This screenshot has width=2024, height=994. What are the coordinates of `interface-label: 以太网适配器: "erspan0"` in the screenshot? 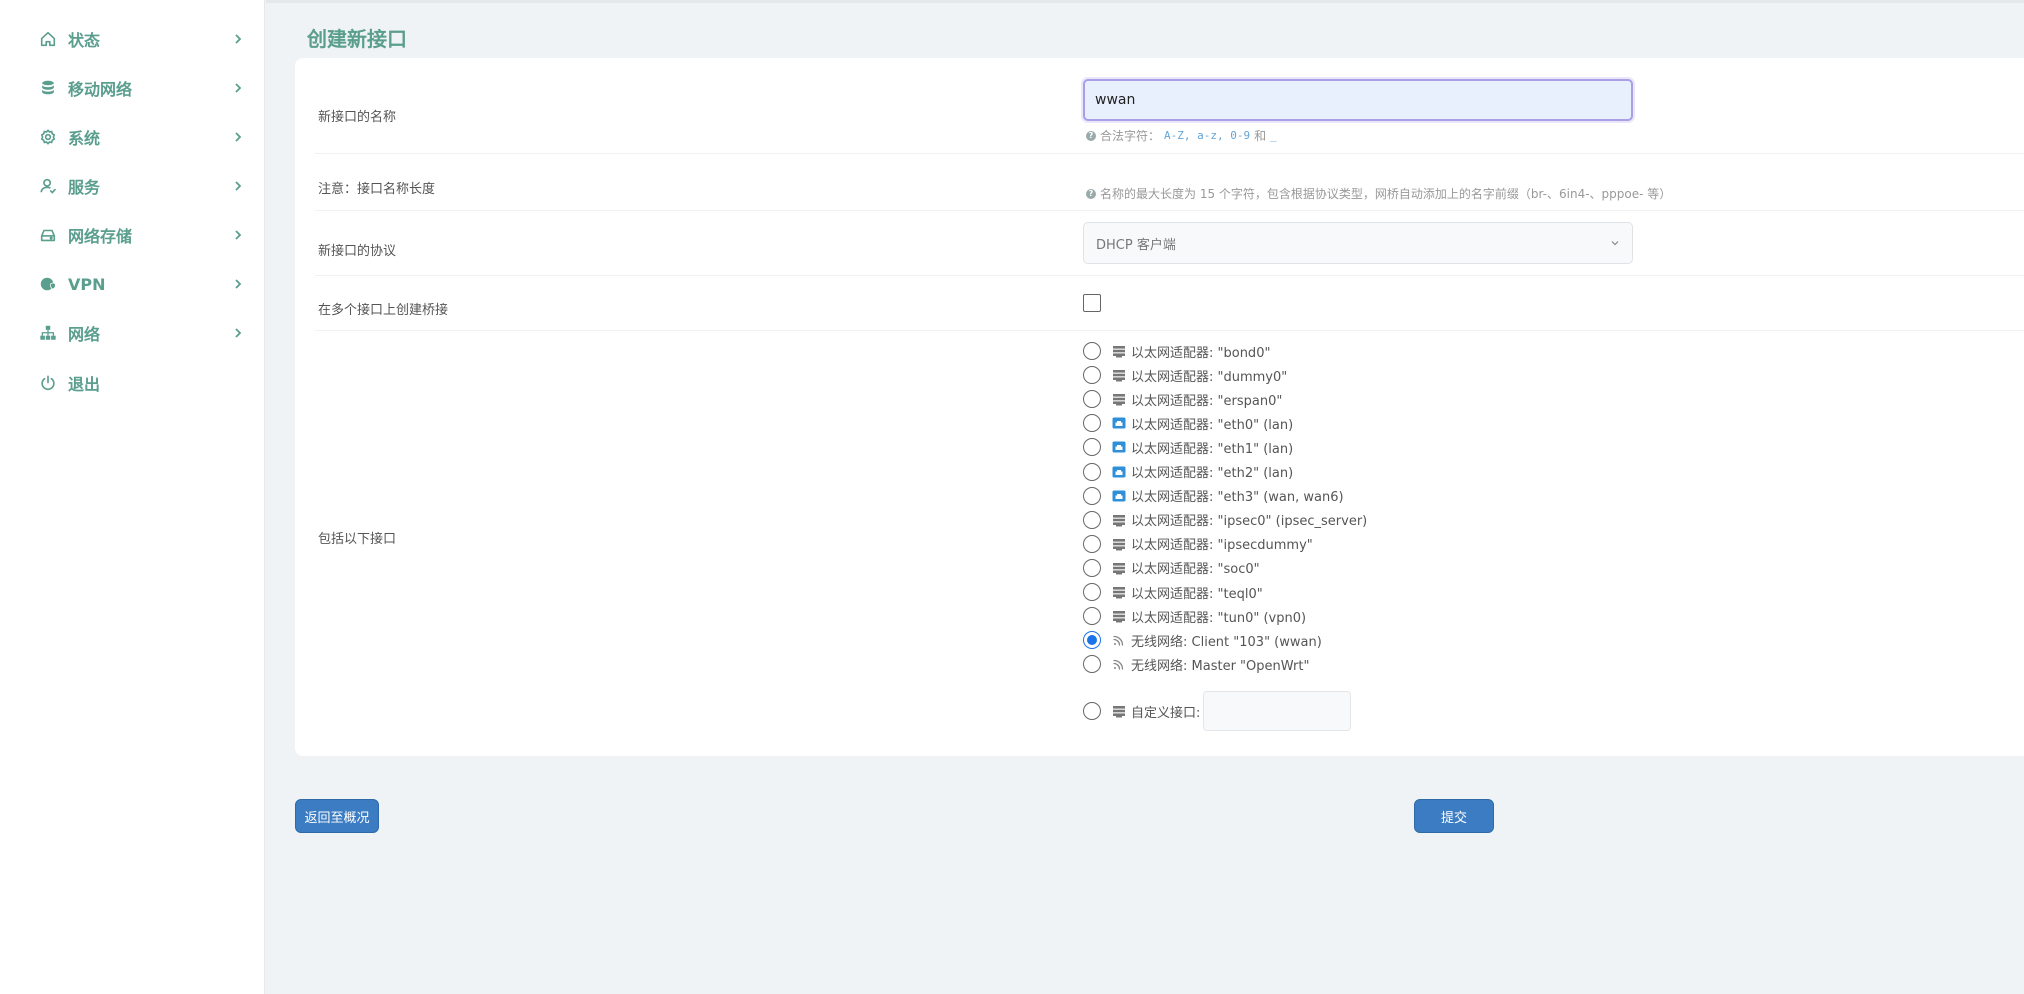 It's located at (1207, 401).